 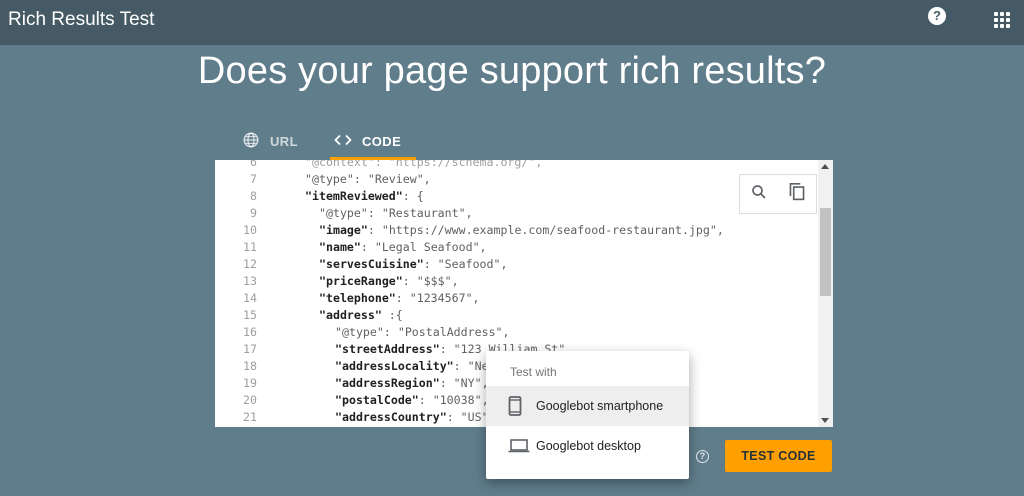 I want to click on code-text: "postalCode": "10038",, so click(x=412, y=400).